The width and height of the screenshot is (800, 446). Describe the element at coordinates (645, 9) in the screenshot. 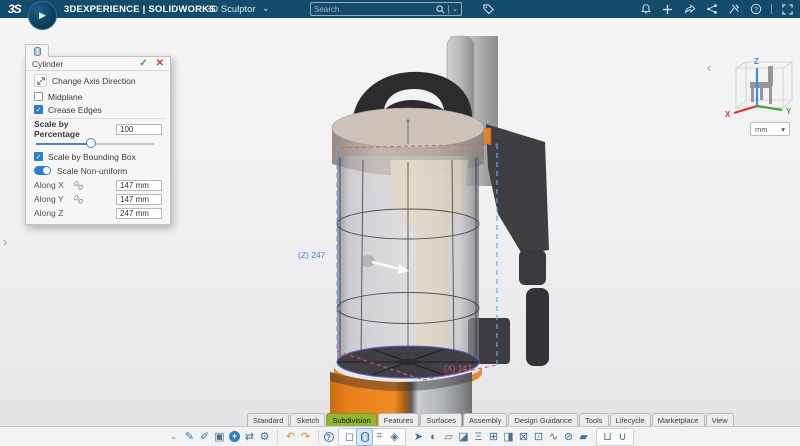

I see `notifications-icon` at that location.